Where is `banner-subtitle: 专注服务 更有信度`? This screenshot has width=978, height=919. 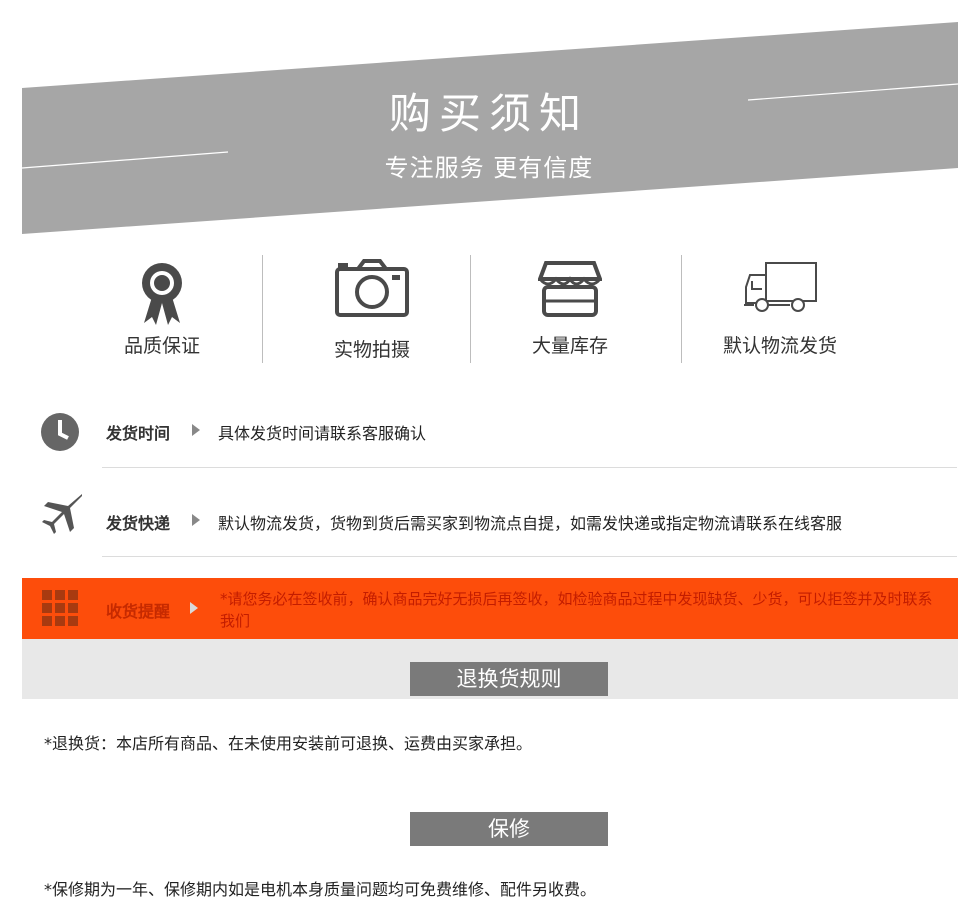 banner-subtitle: 专注服务 更有信度 is located at coordinates (489, 168).